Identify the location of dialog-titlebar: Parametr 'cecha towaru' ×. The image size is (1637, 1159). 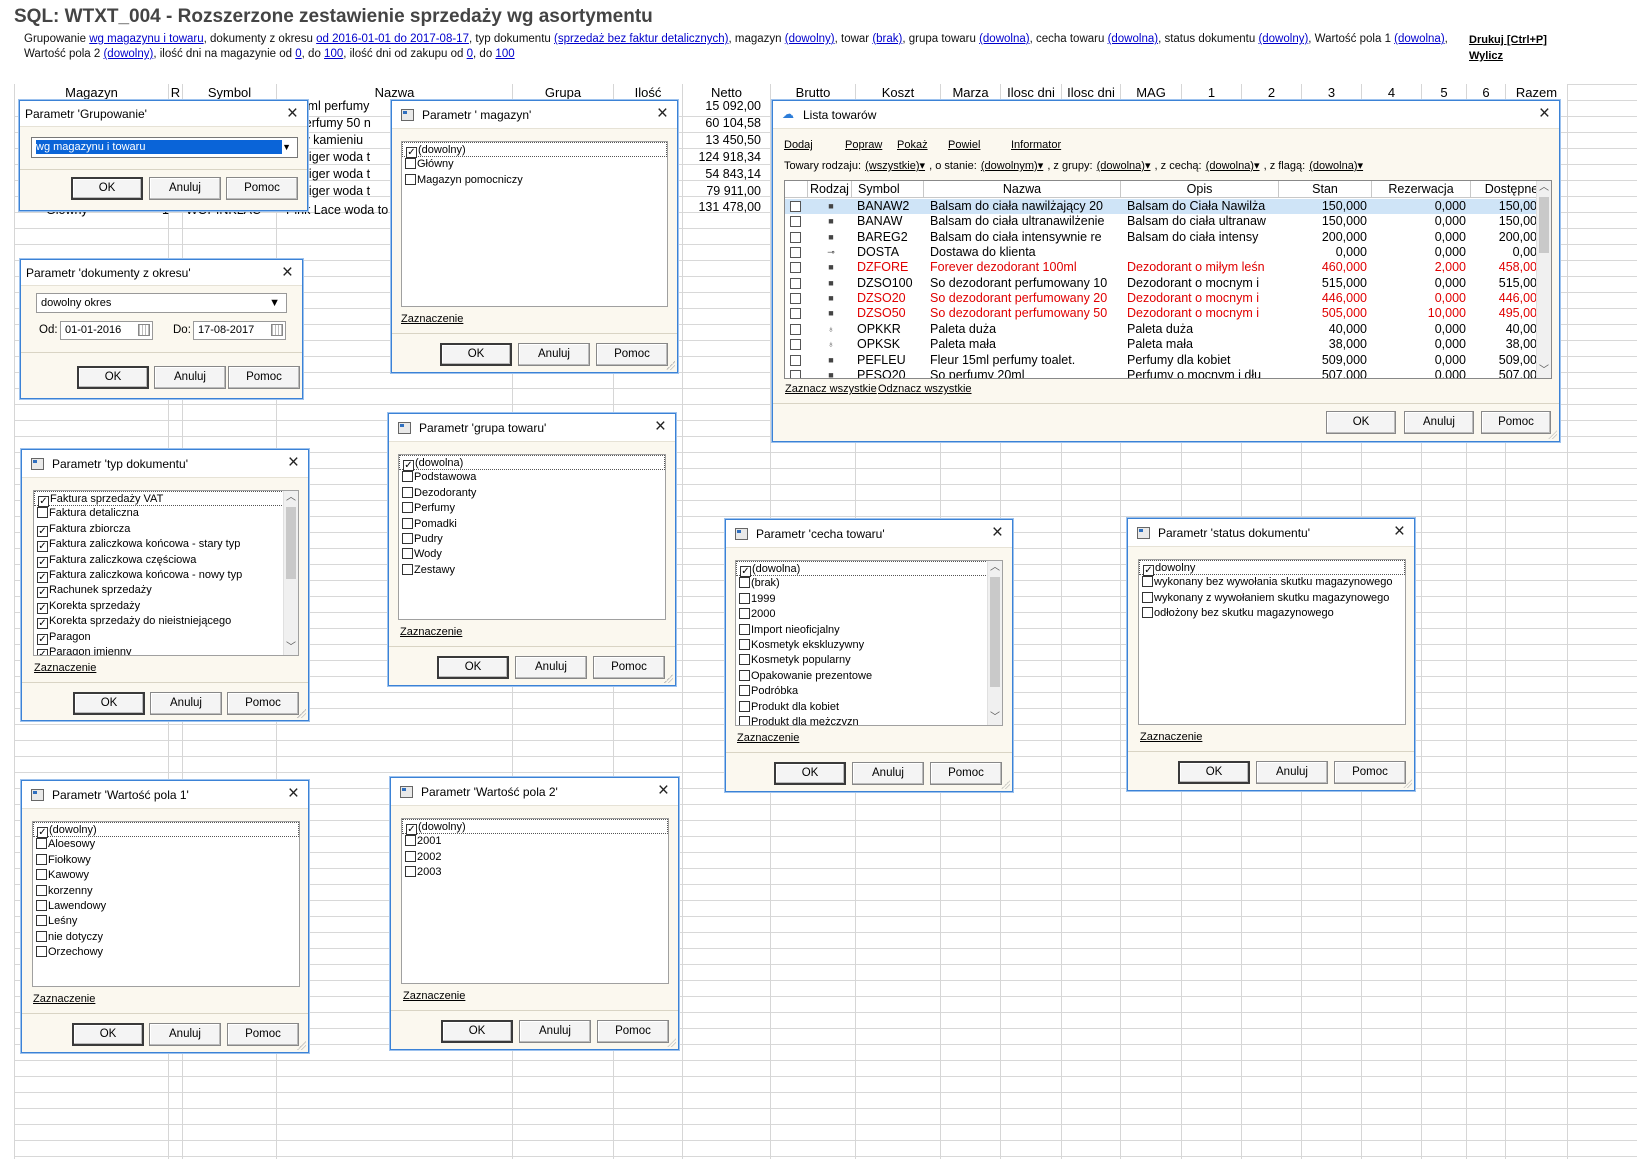
(869, 534).